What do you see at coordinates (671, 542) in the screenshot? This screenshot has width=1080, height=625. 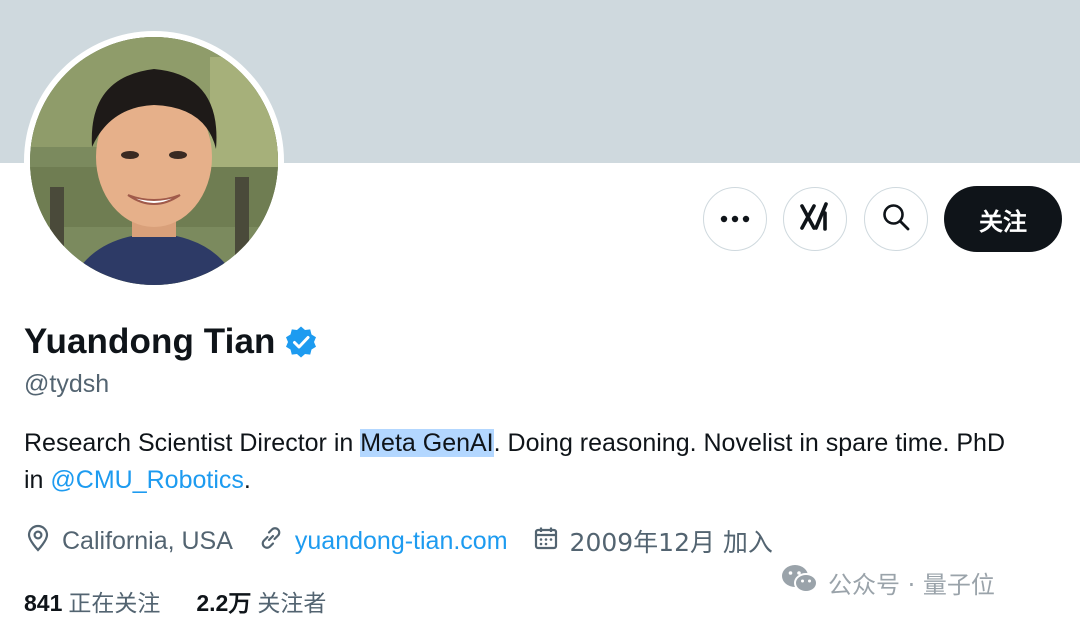 I see `join-date-text: 2009年12月 加入` at bounding box center [671, 542].